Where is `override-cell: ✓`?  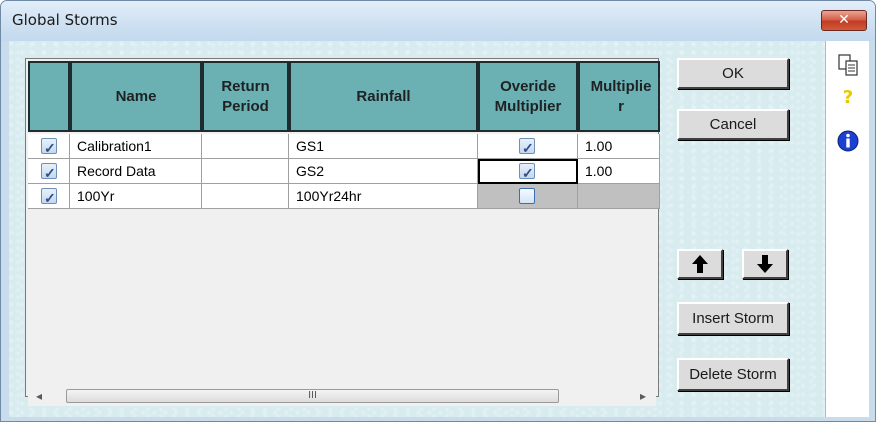
override-cell: ✓ is located at coordinates (528, 146).